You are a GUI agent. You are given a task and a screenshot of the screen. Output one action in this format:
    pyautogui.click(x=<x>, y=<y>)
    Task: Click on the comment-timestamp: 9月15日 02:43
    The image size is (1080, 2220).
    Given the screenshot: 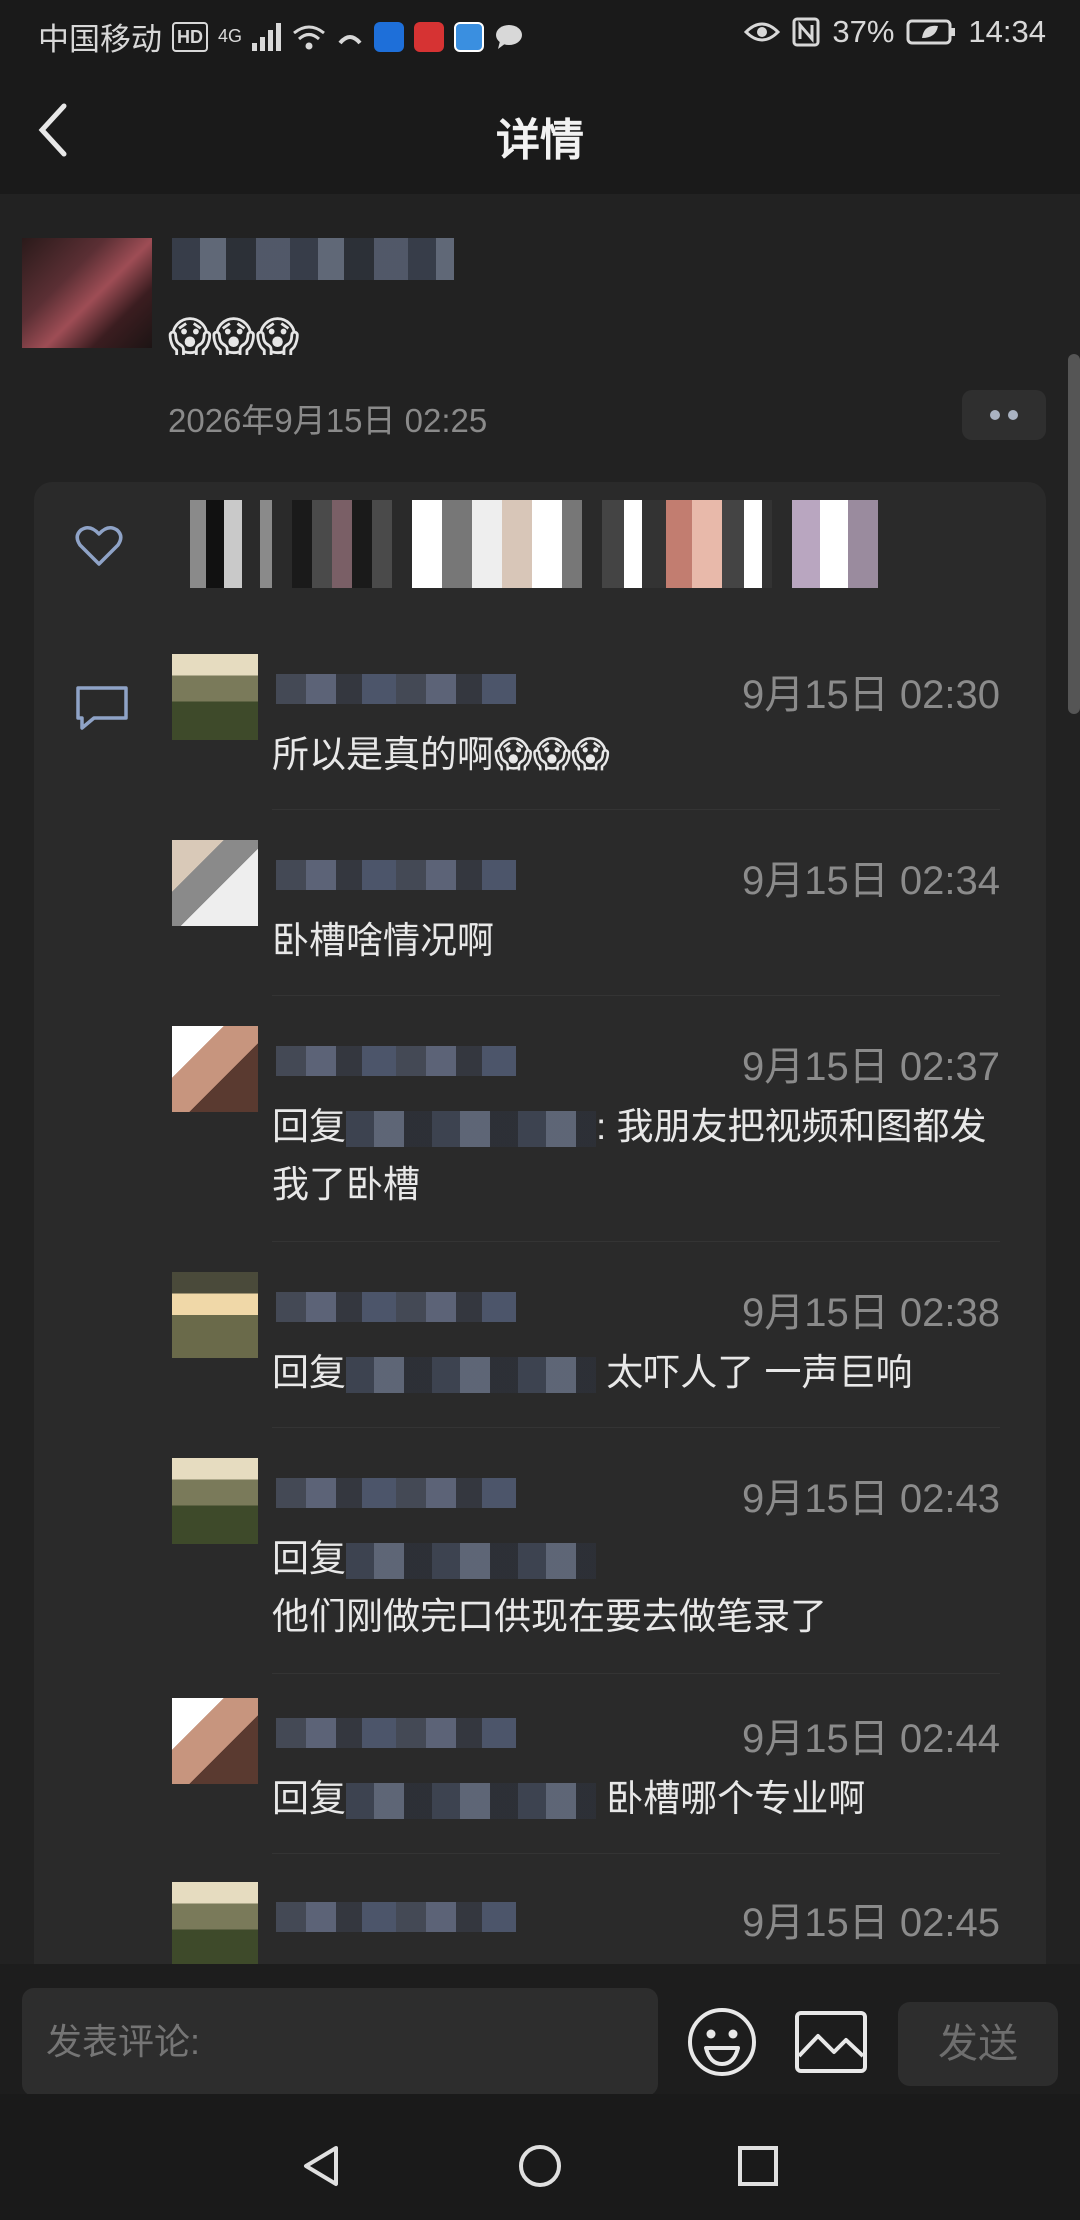 What is the action you would take?
    pyautogui.click(x=871, y=1499)
    